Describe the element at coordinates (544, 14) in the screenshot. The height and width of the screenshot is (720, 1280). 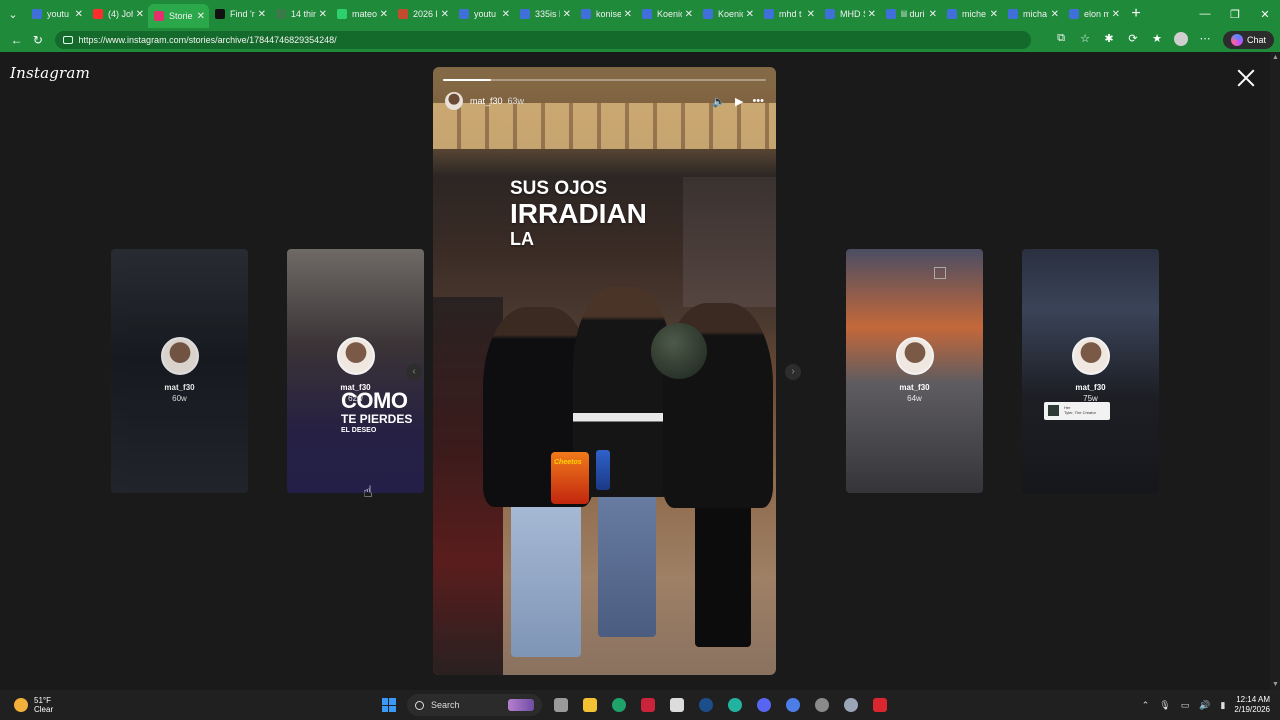
I see `browser-tab: 335is l ✕` at that location.